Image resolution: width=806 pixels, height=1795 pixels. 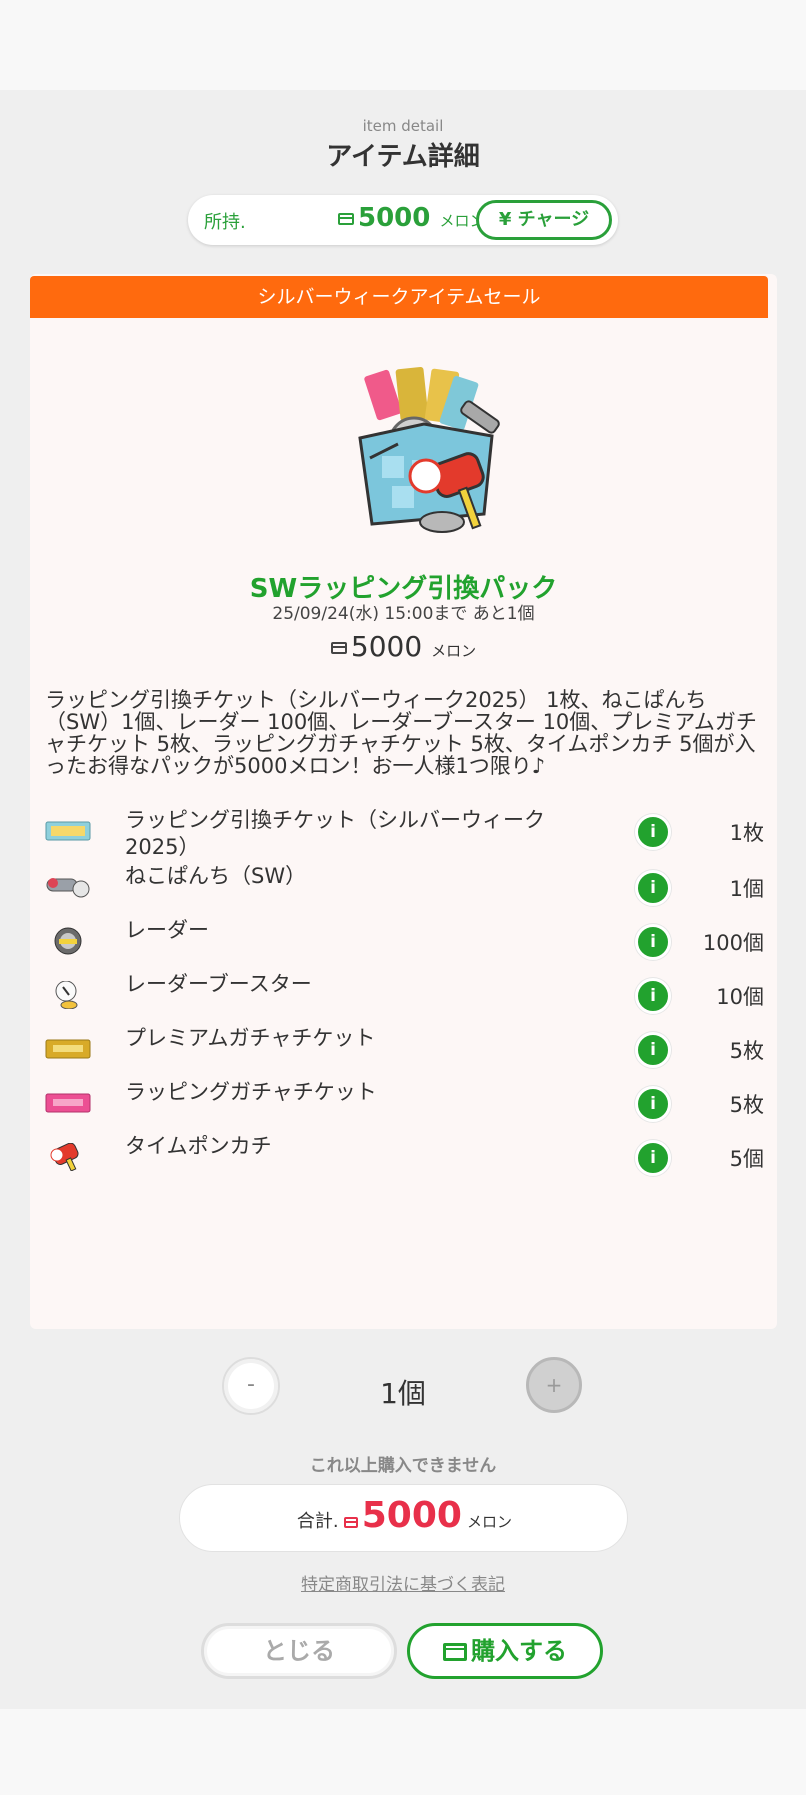 I want to click on page-title: アイテム詳細, so click(x=403, y=157).